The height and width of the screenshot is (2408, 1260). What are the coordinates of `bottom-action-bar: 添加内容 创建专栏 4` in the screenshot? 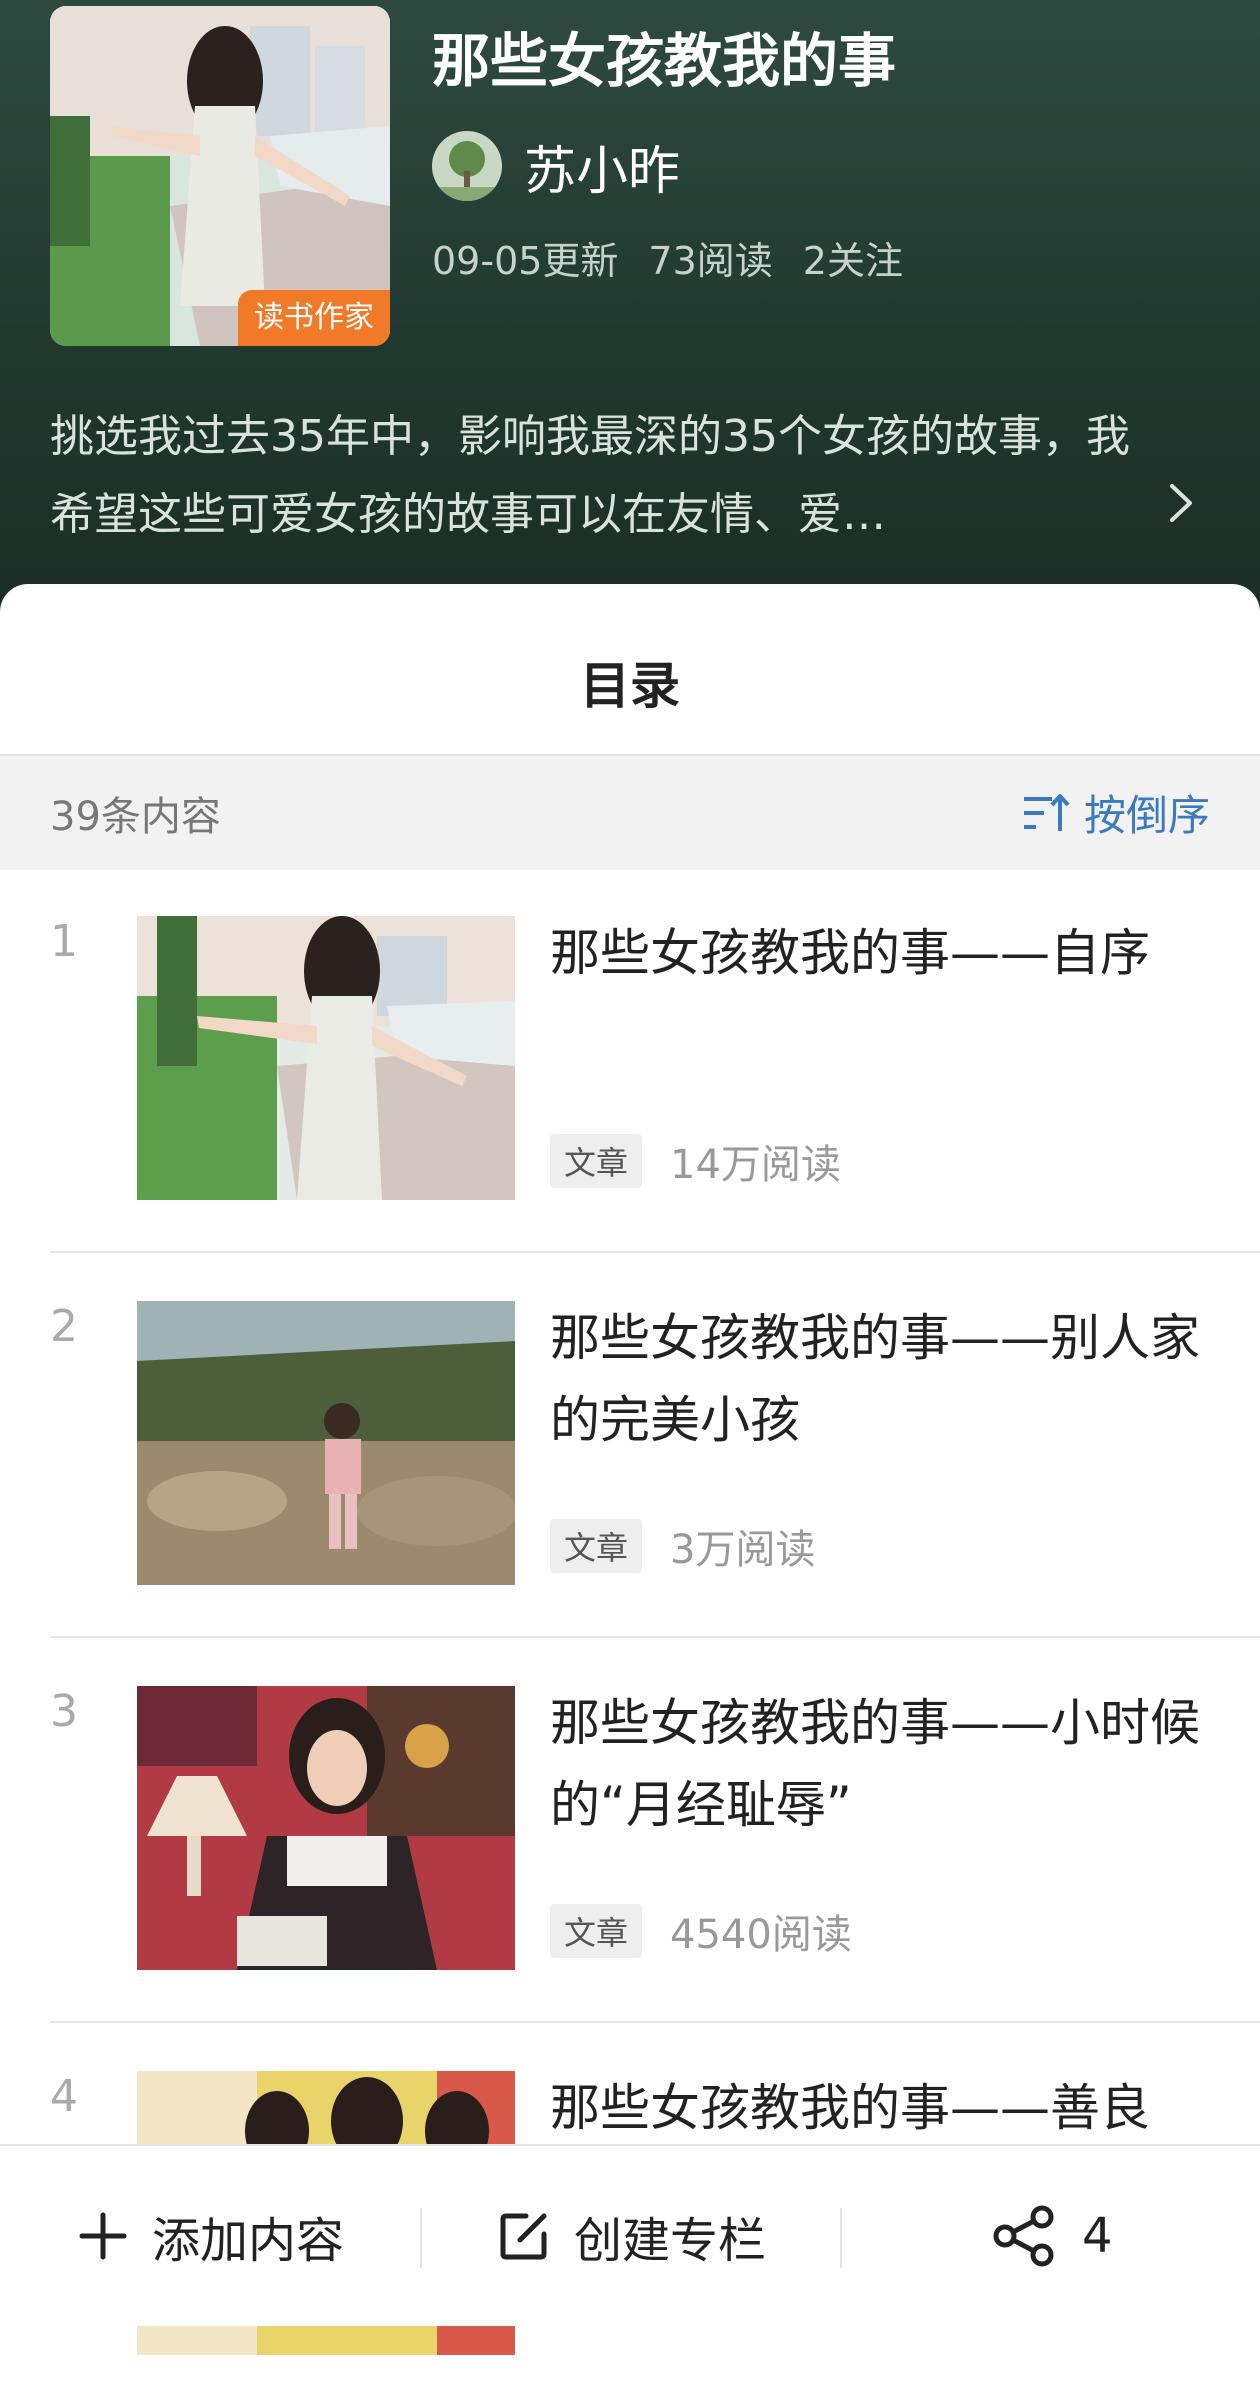 It's located at (630, 2235).